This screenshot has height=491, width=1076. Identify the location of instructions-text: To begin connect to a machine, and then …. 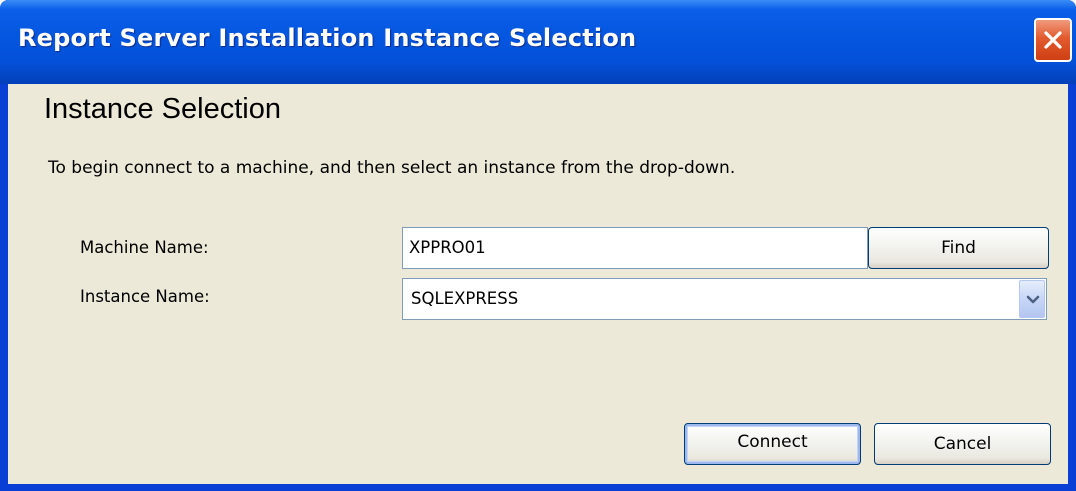
(392, 168).